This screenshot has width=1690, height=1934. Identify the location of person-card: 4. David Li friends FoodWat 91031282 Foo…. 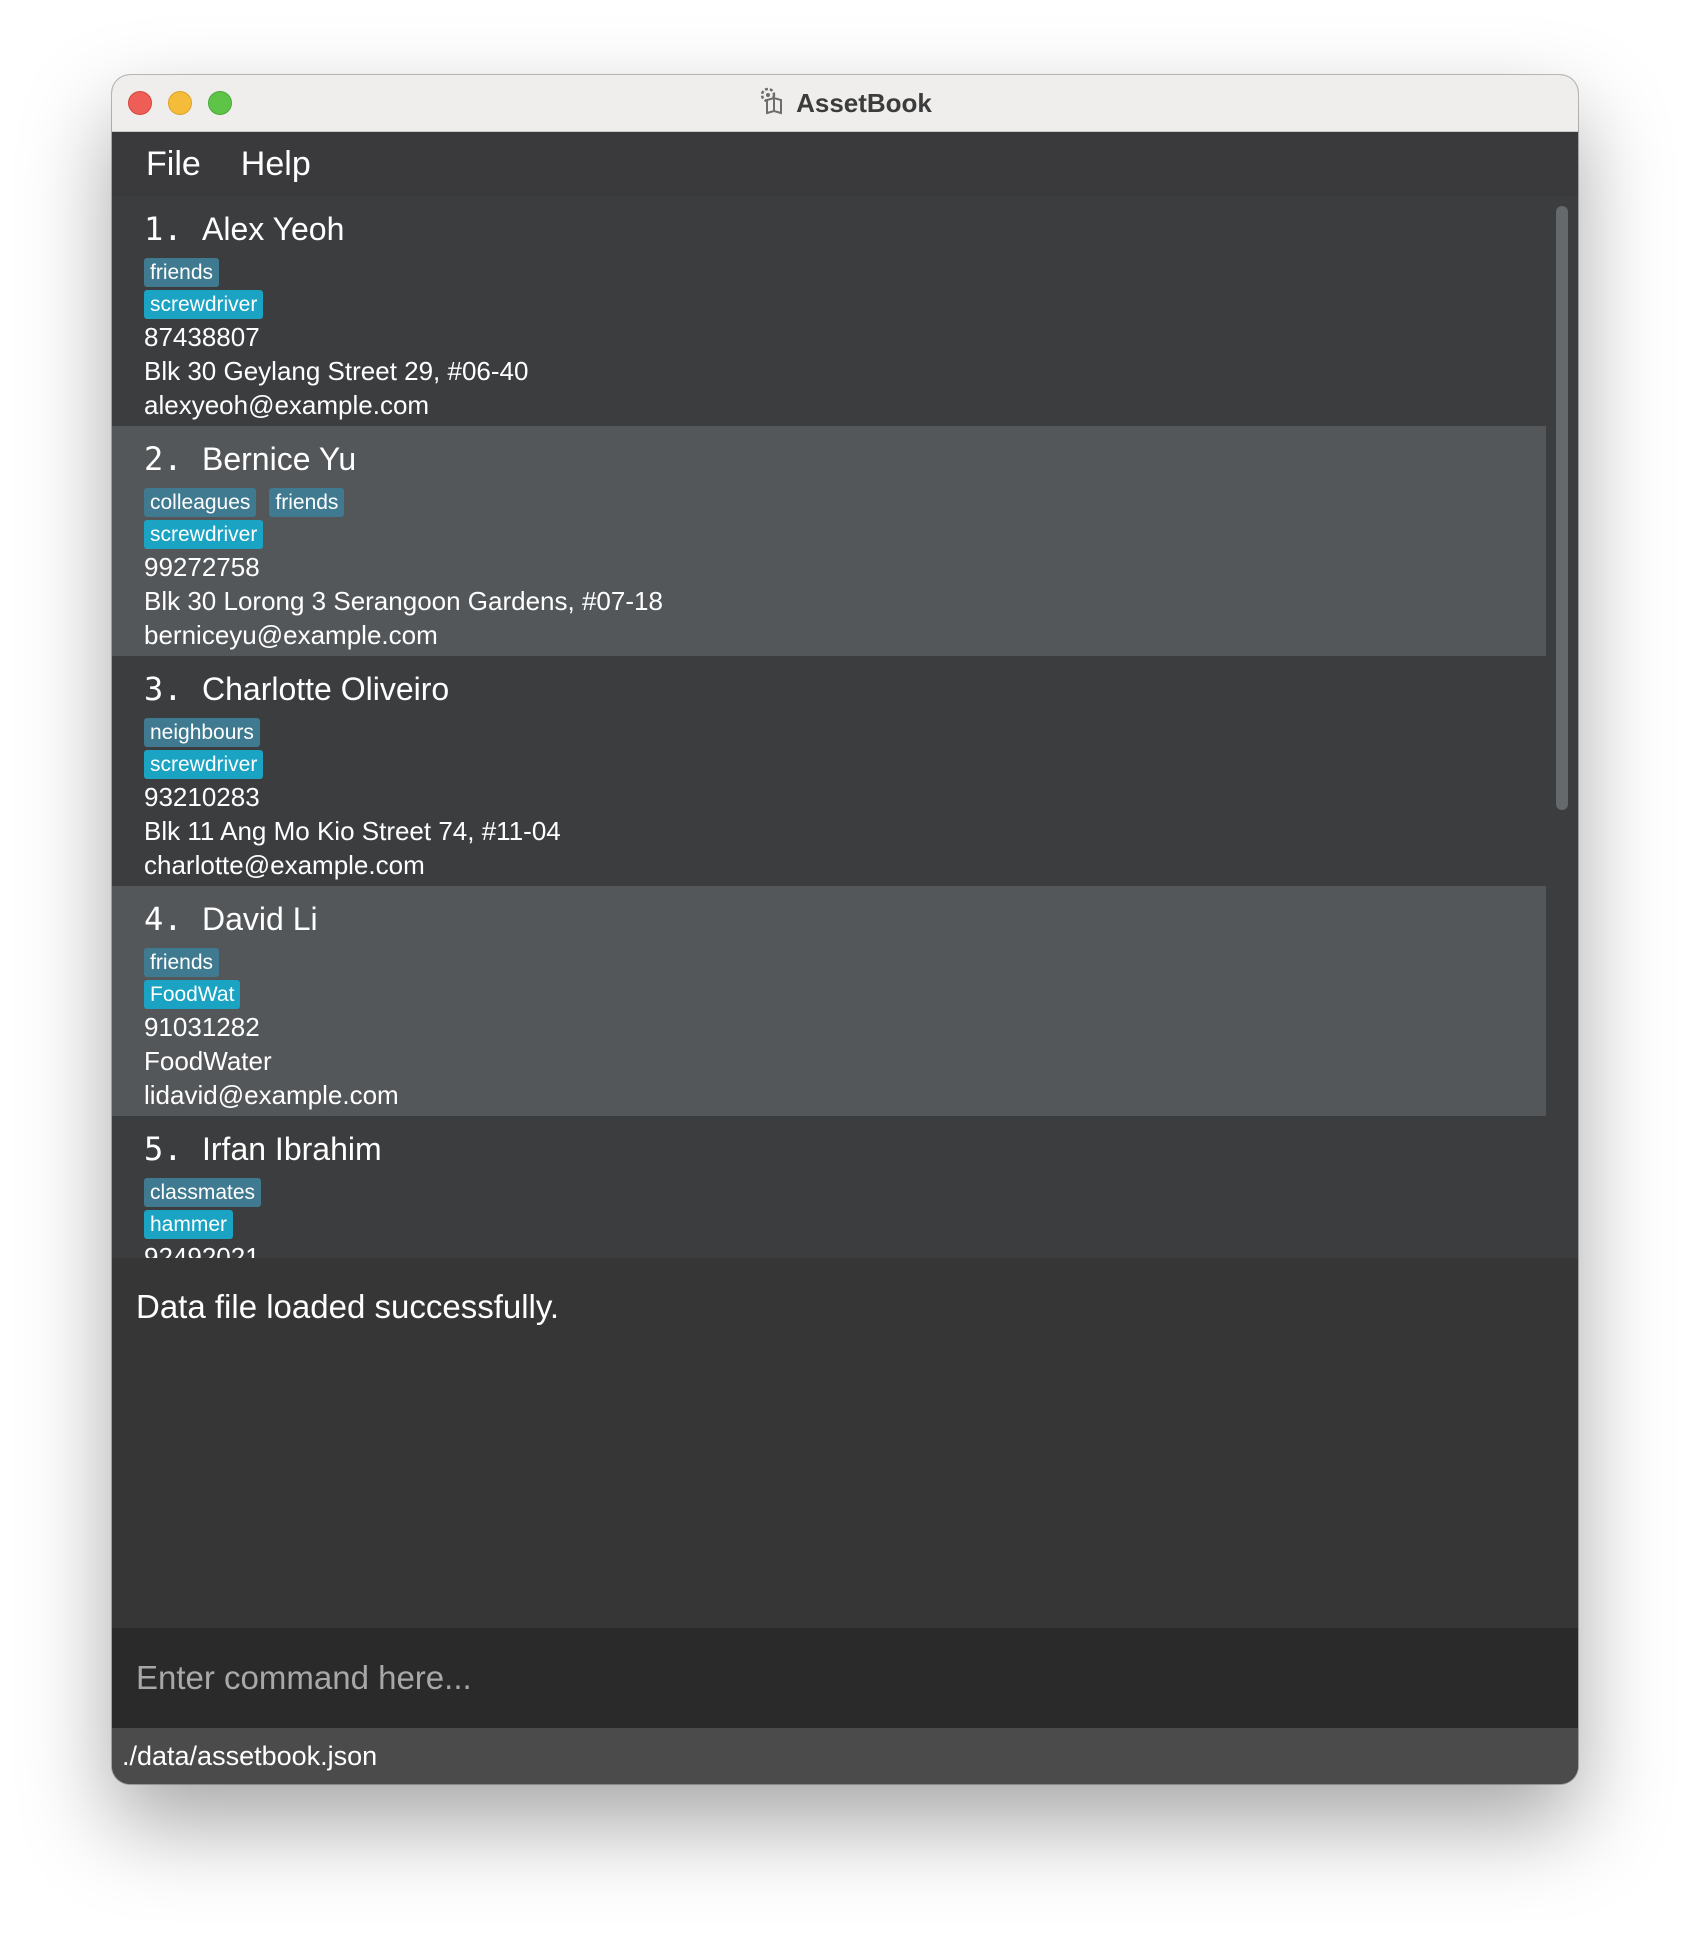
(829, 1001).